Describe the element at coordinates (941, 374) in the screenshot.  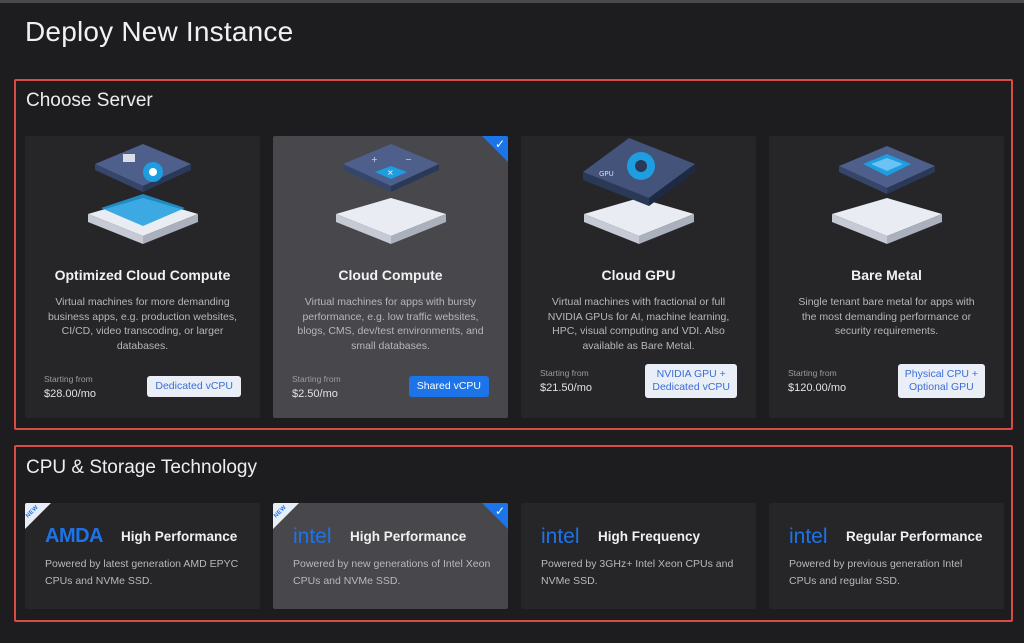
I see `badge-line-1: Physical CPU +` at that location.